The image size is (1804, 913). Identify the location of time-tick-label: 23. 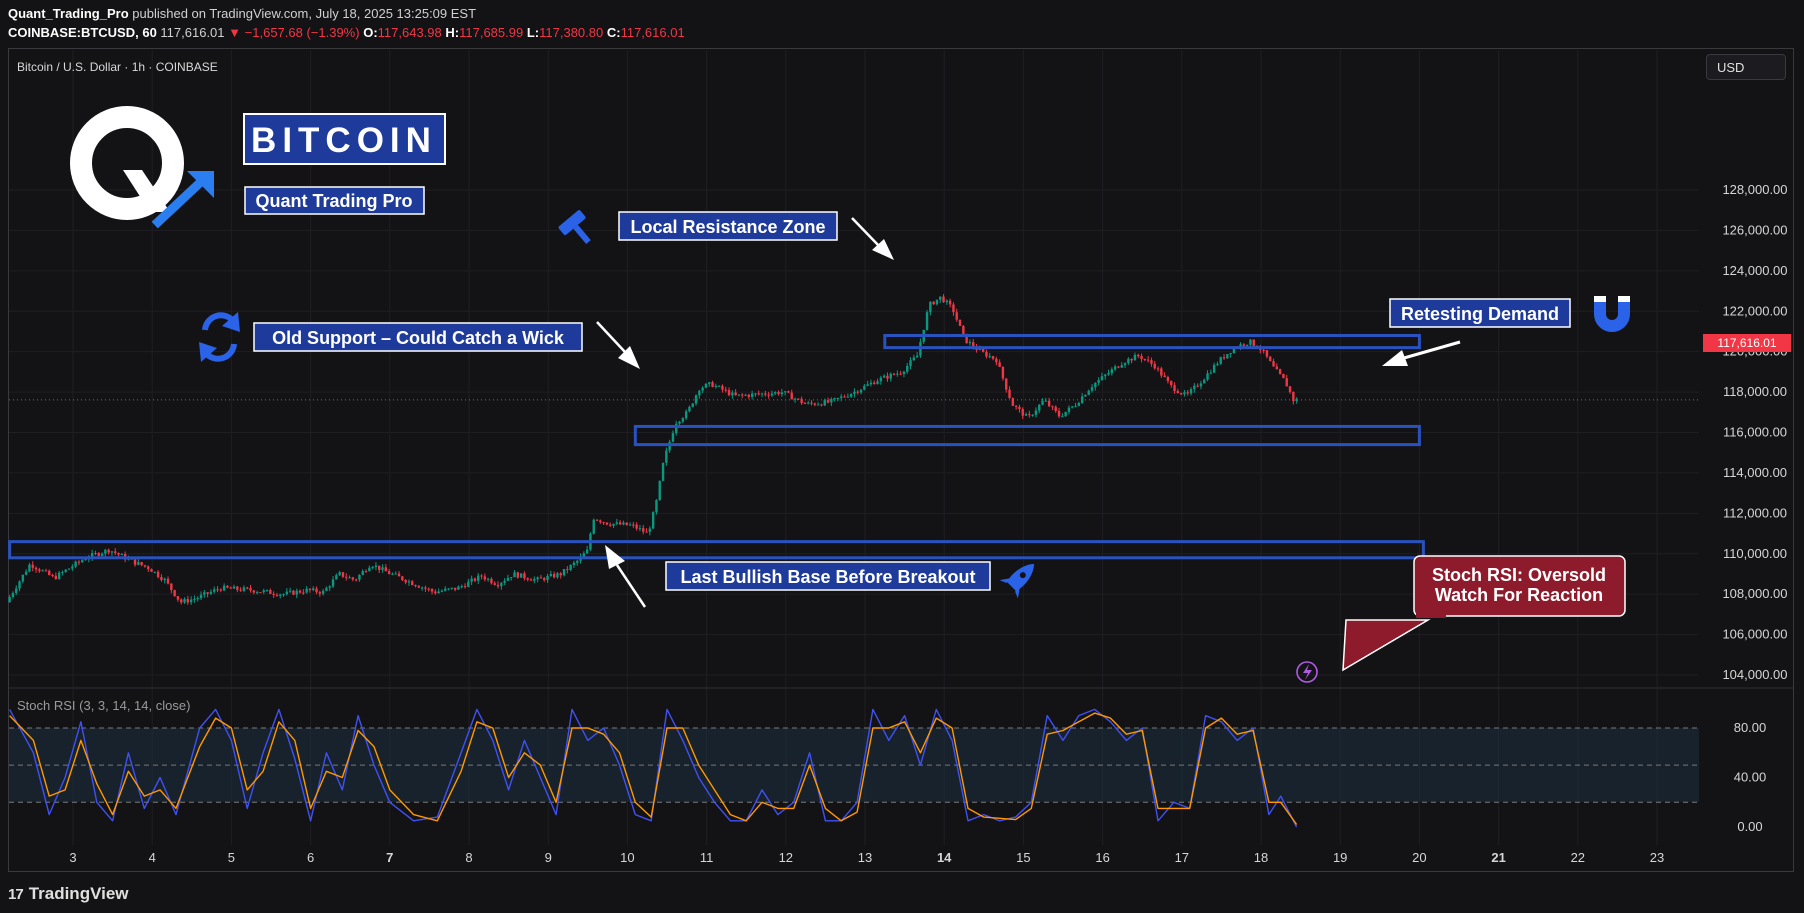
(1657, 857).